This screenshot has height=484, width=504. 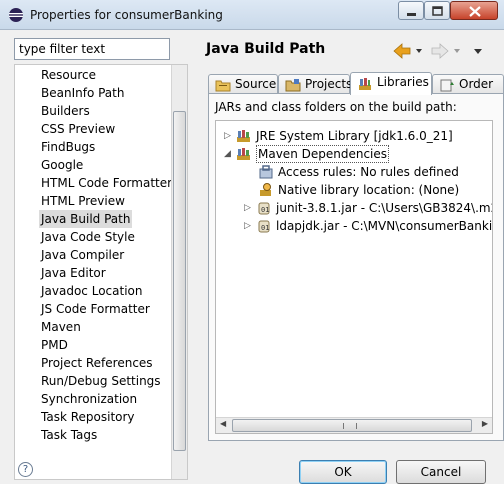 What do you see at coordinates (68, 147) in the screenshot?
I see `category-item: FindBugs` at bounding box center [68, 147].